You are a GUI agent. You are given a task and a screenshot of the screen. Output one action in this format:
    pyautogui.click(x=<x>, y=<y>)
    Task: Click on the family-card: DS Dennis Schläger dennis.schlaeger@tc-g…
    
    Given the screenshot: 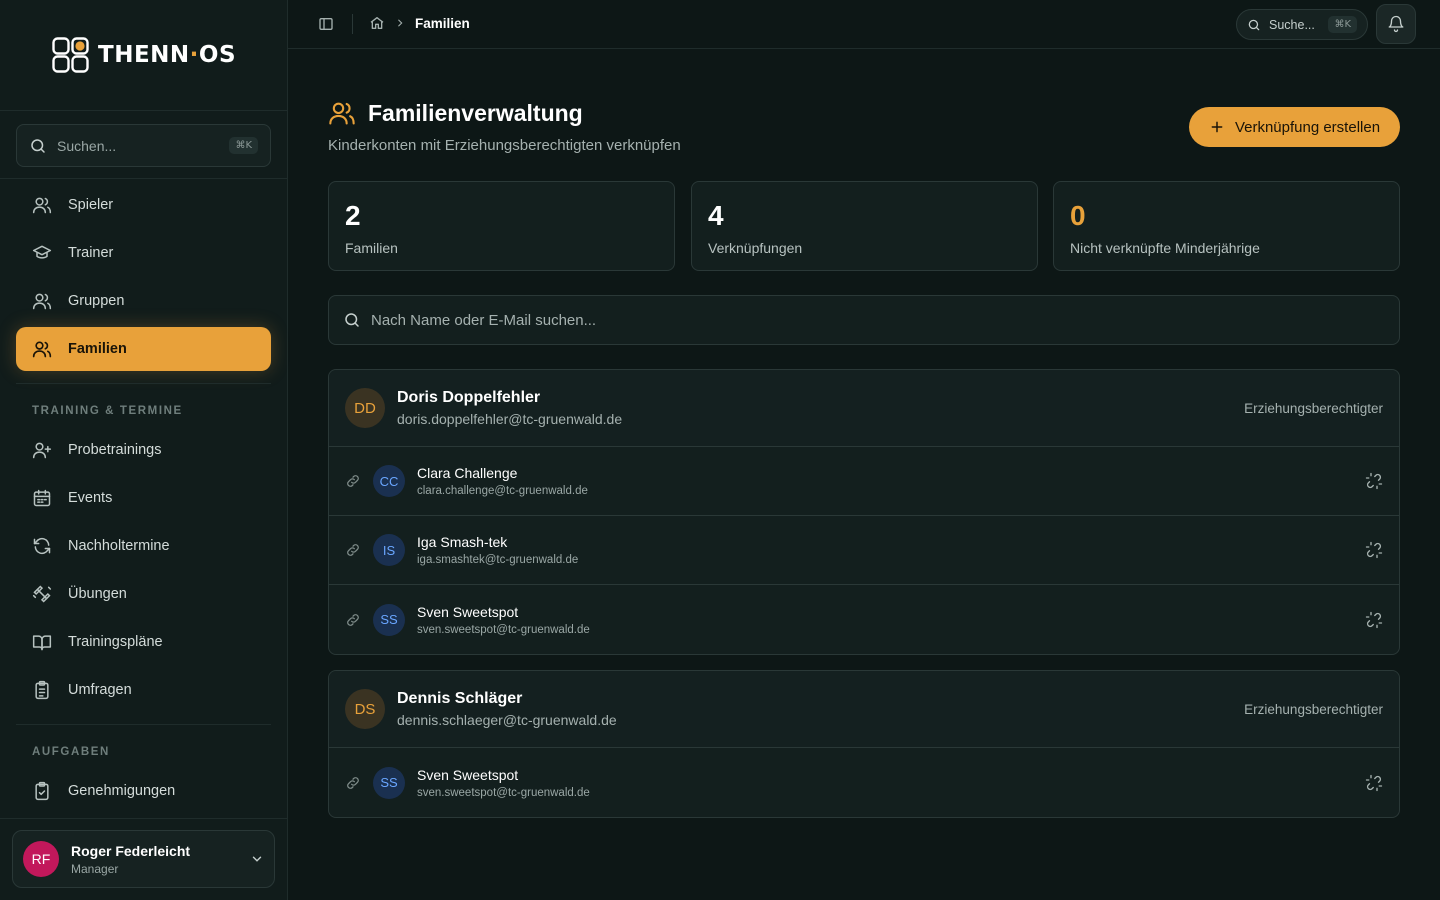 What is the action you would take?
    pyautogui.click(x=864, y=744)
    